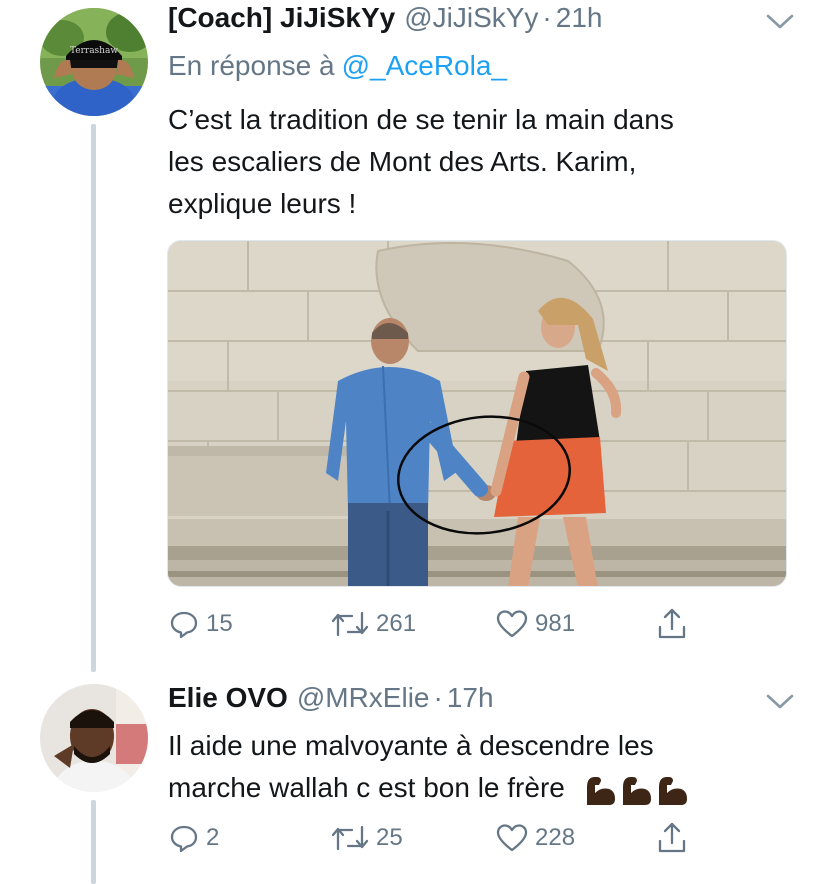  I want to click on reply-button: 2, so click(193, 838).